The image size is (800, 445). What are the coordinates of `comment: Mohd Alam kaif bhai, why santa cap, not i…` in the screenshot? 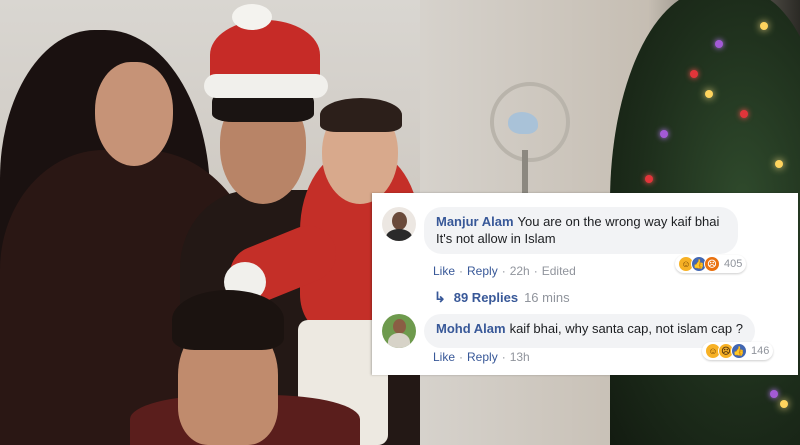 It's located at (568, 331).